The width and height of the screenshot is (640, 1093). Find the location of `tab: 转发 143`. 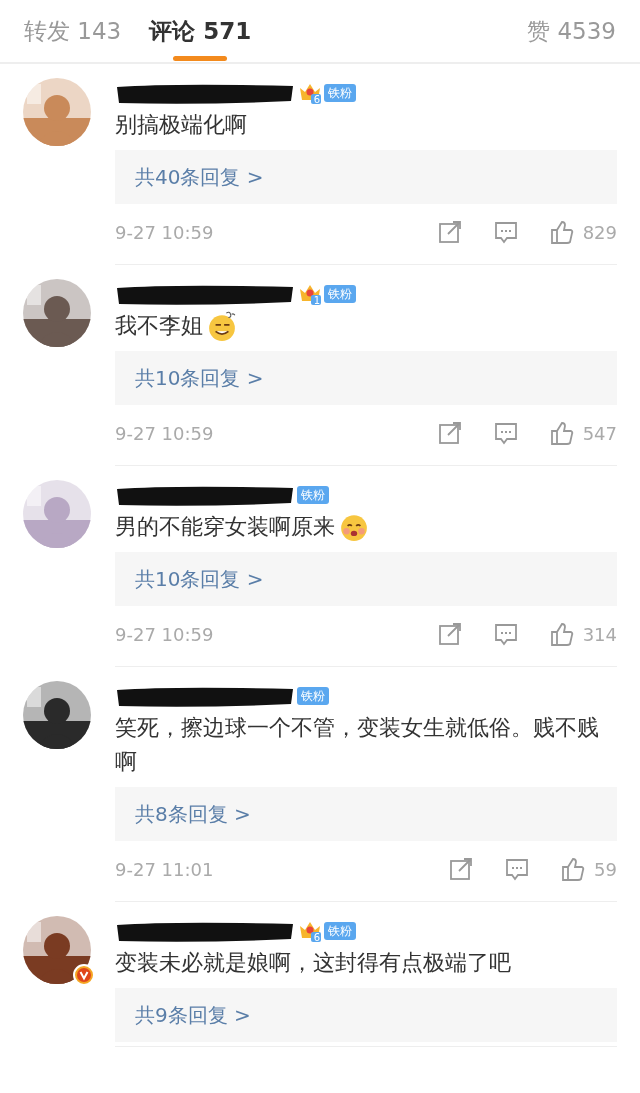

tab: 转发 143 is located at coordinates (73, 31).